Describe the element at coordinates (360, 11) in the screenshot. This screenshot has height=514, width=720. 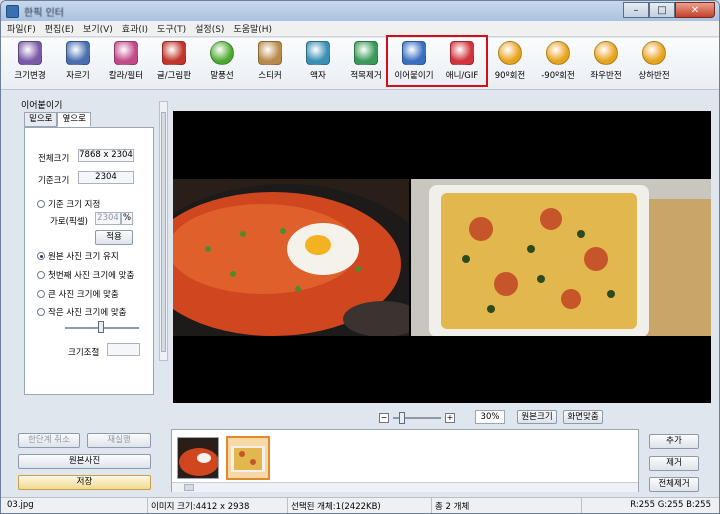
I see `title-bar: 한픽 인터 – □ ✕` at that location.